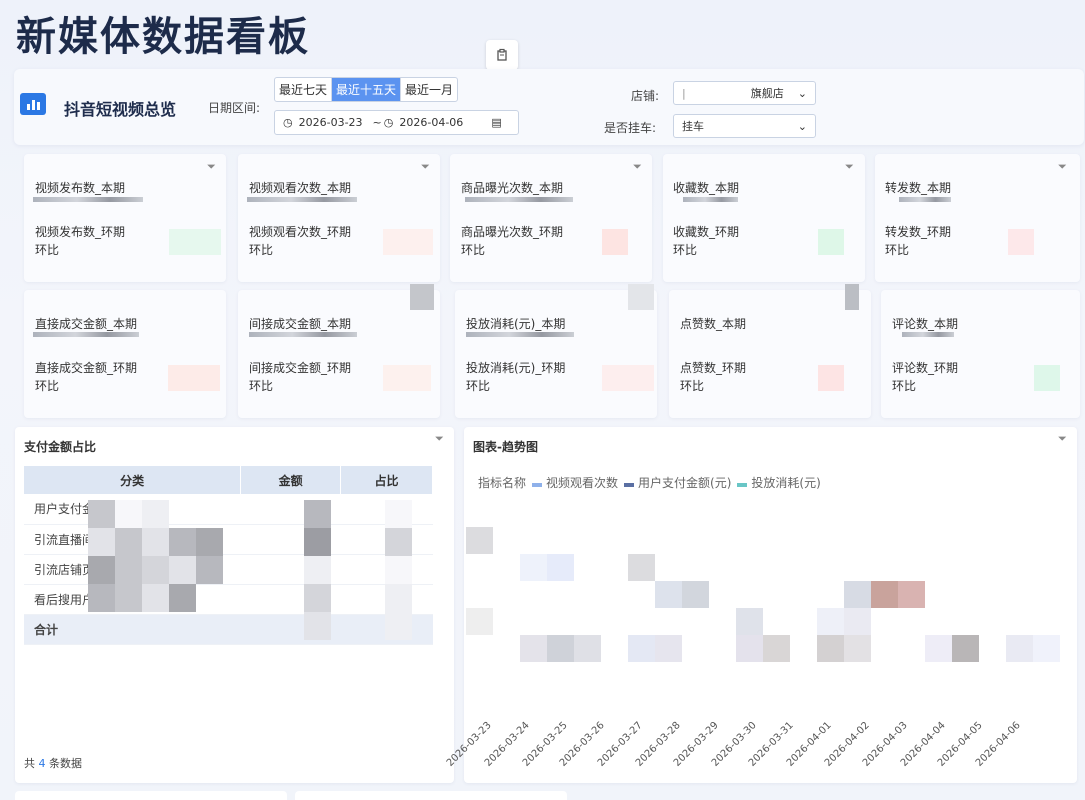 Image resolution: width=1085 pixels, height=800 pixels. I want to click on date-range-input: ◷ 2026-03-23 ~ ◷ 2026-04-06 ▤, so click(396, 122).